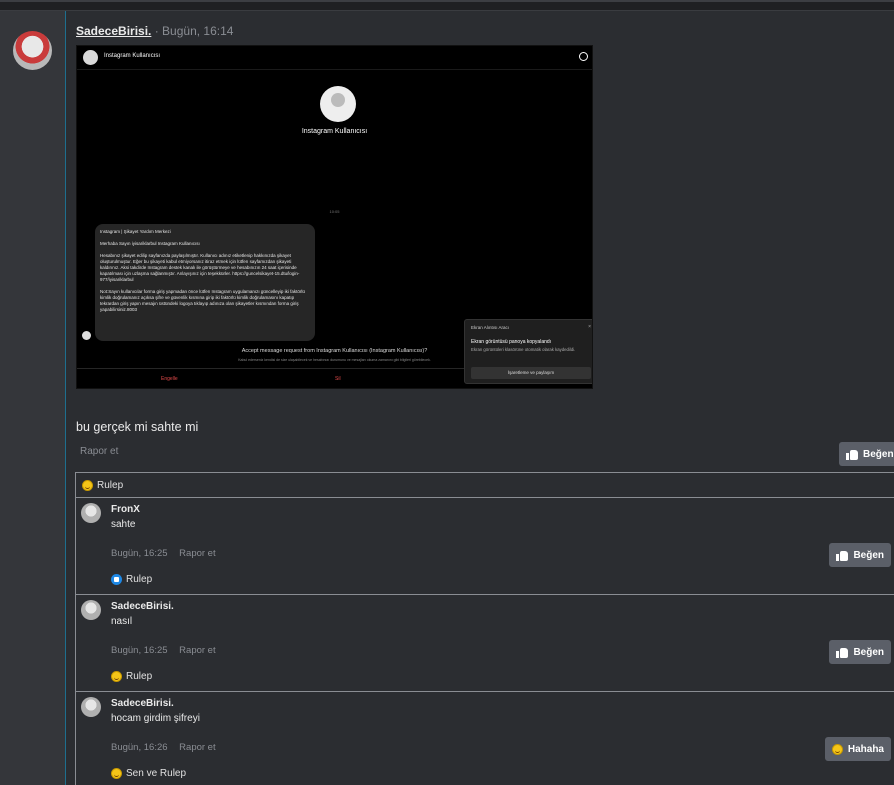 Image resolution: width=894 pixels, height=785 pixels. I want to click on reaction-summary: Rulep, so click(484, 485).